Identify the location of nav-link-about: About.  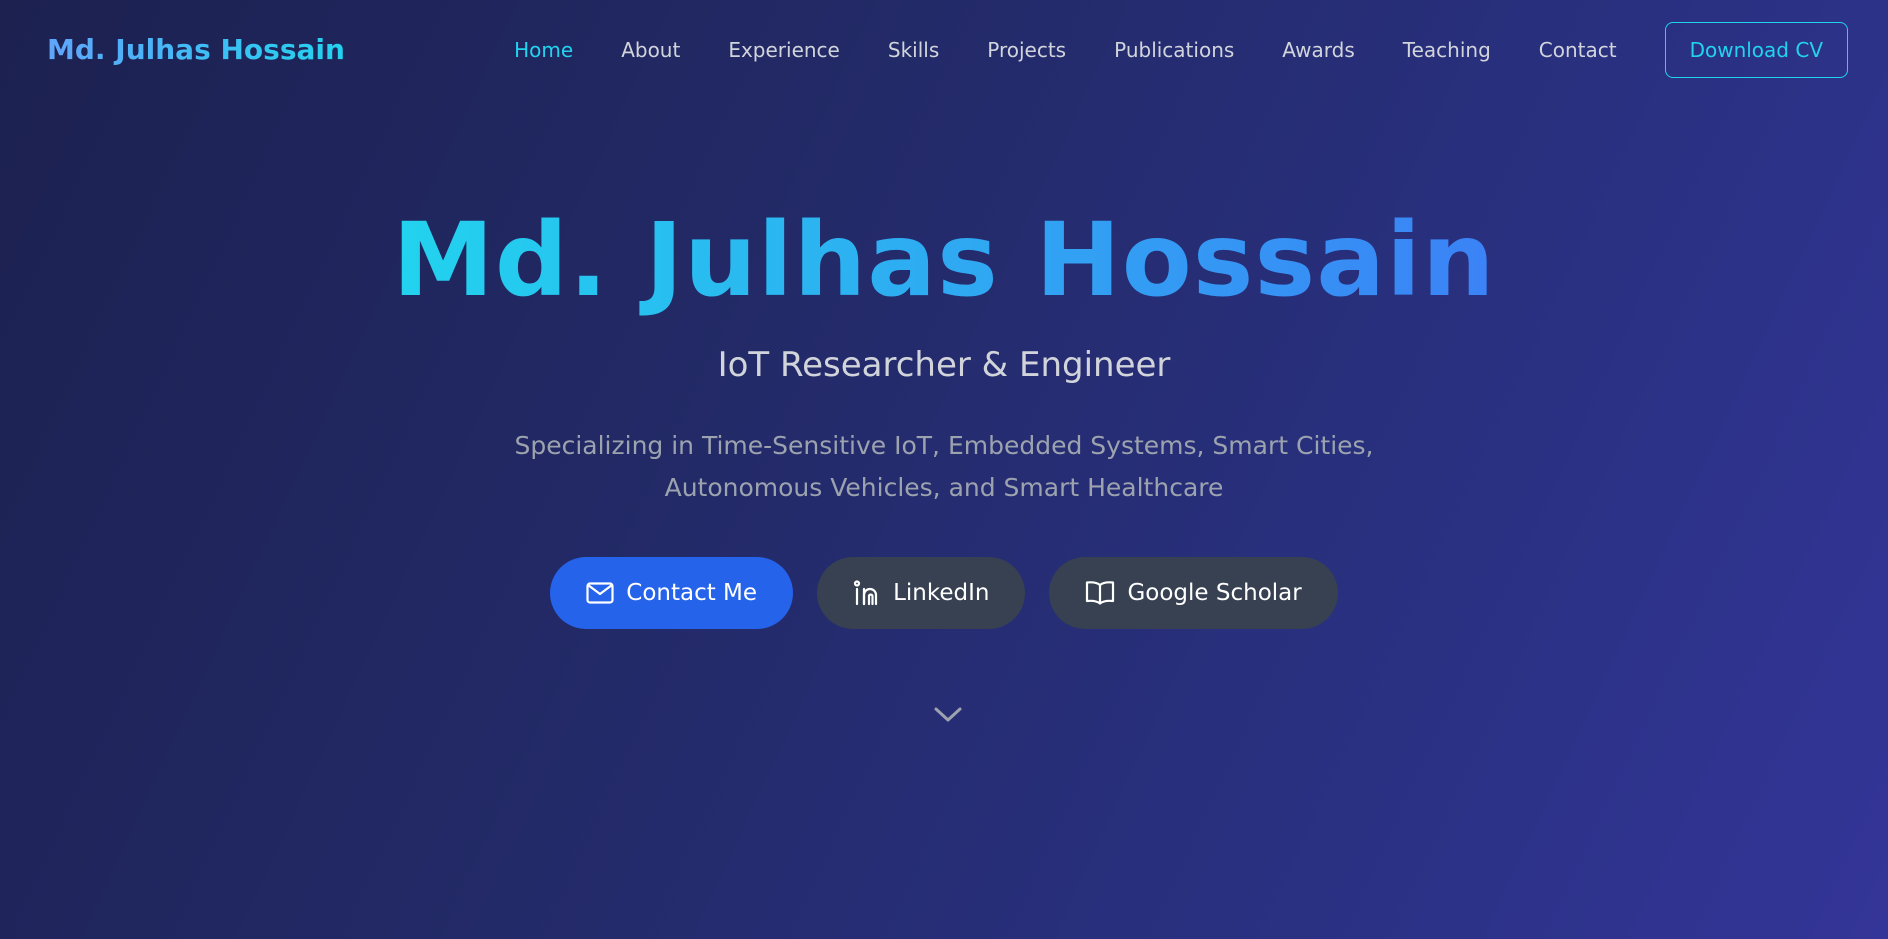
(650, 50).